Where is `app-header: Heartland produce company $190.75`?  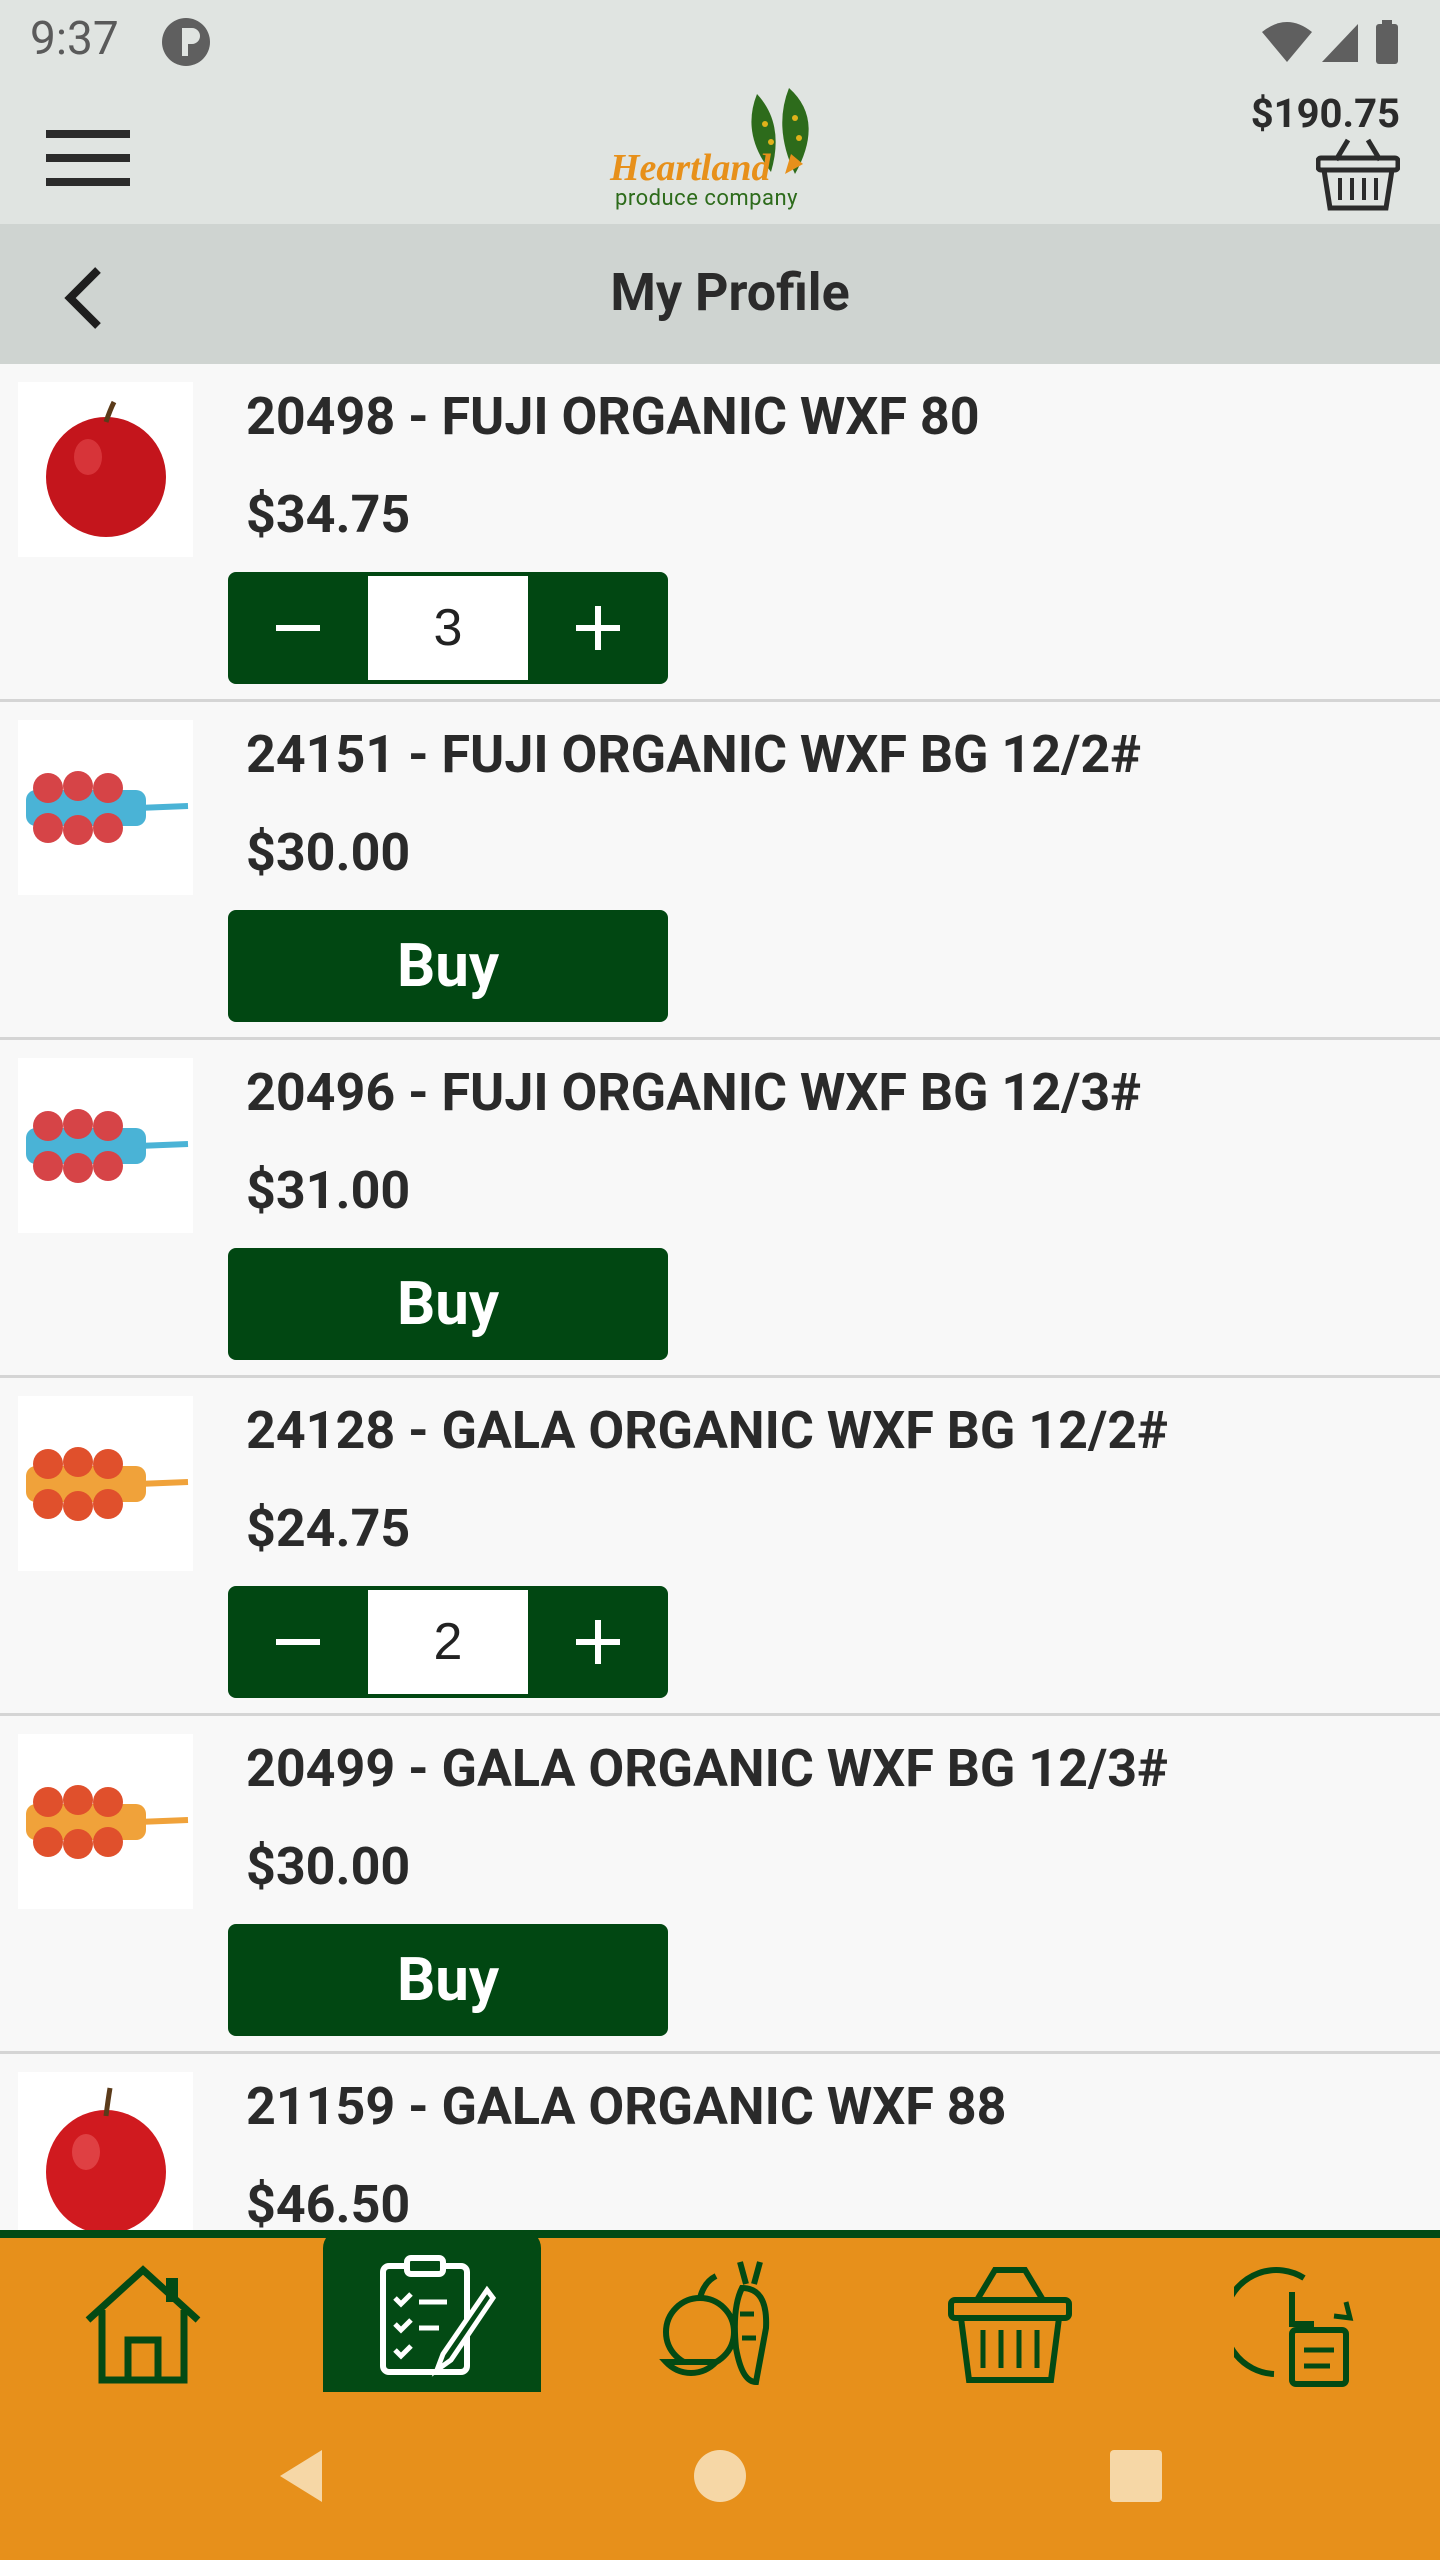 app-header: Heartland produce company $190.75 is located at coordinates (720, 154).